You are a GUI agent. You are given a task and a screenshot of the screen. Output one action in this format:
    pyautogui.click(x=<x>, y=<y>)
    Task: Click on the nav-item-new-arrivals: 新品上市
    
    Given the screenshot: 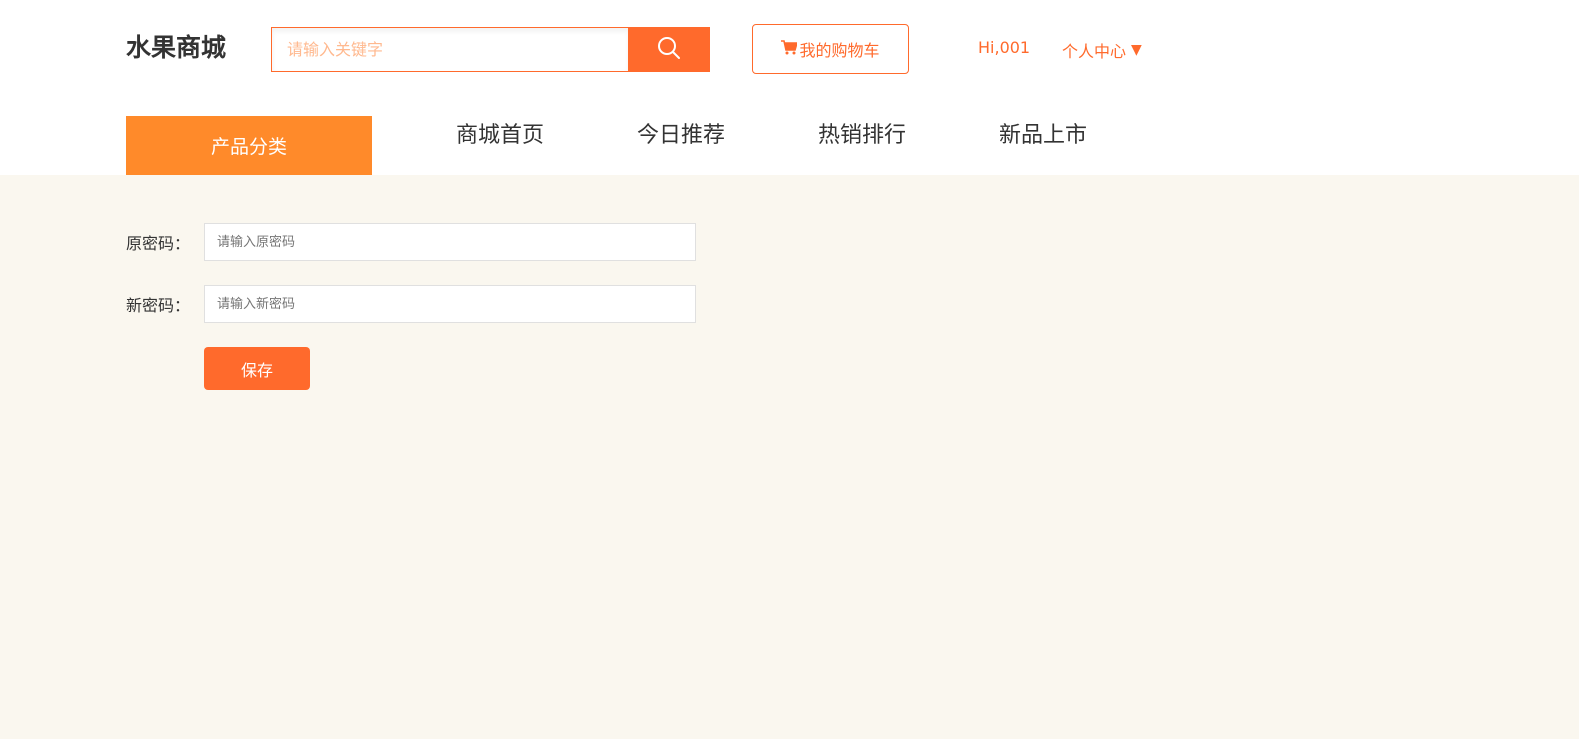 What is the action you would take?
    pyautogui.click(x=1043, y=133)
    